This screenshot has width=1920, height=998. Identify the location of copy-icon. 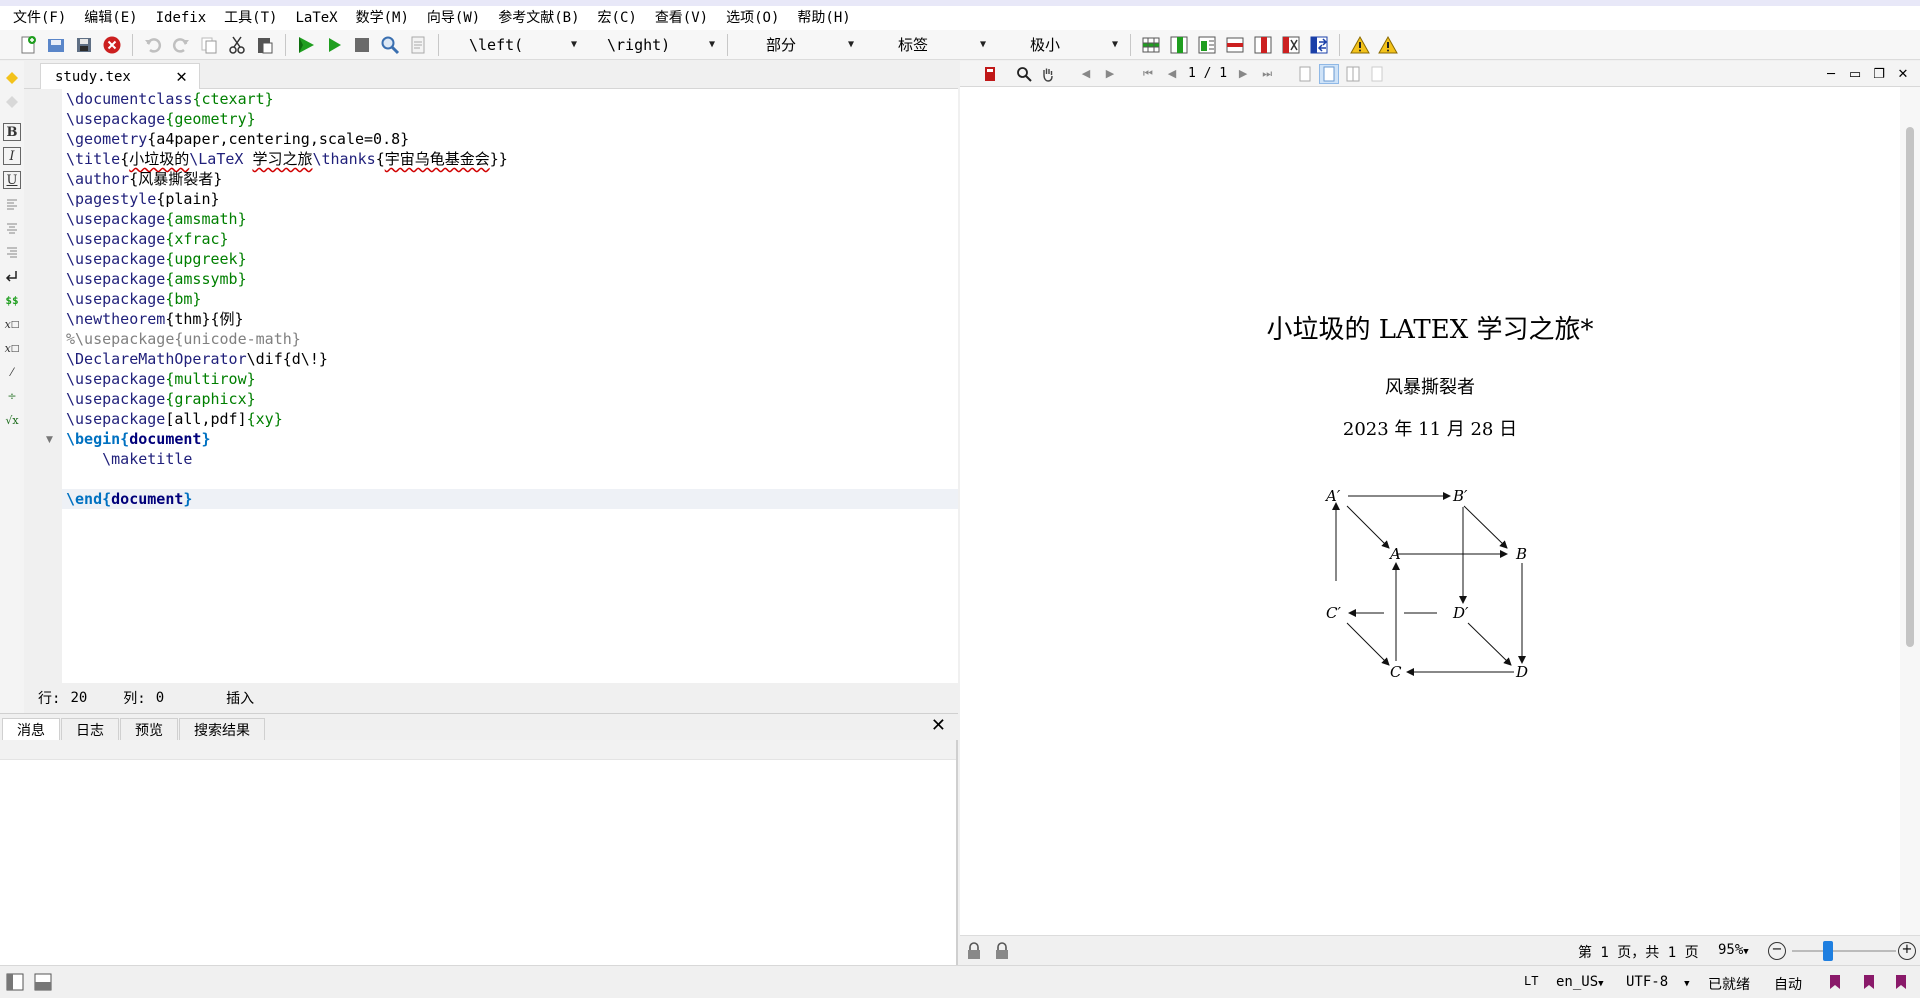
(209, 45).